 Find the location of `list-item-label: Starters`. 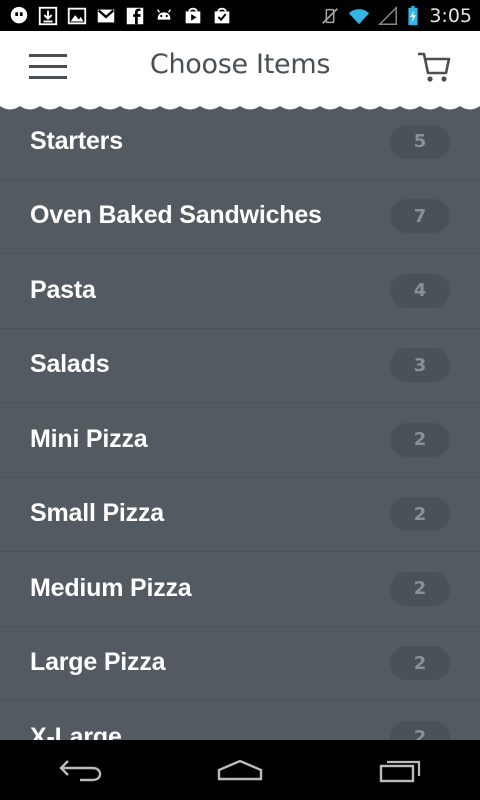

list-item-label: Starters is located at coordinates (76, 140).